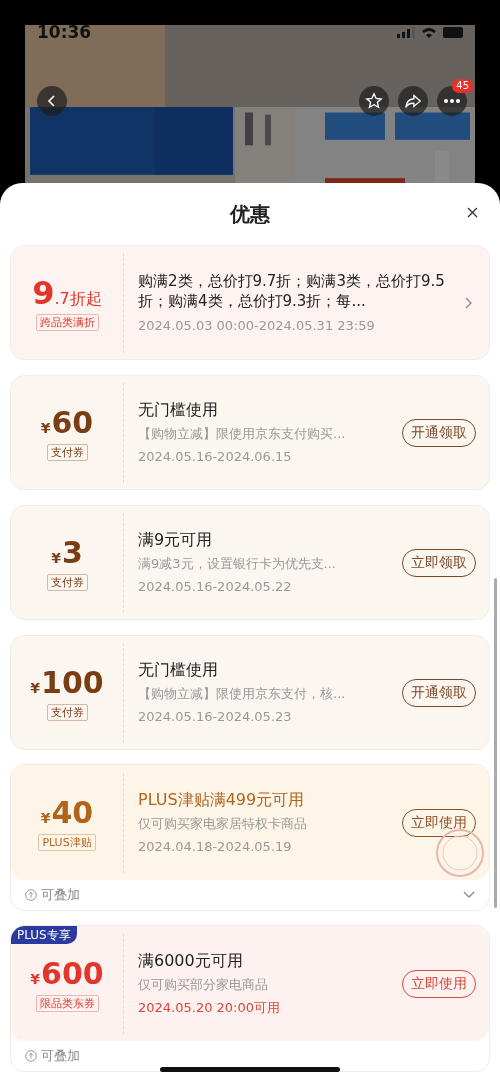  What do you see at coordinates (215, 846) in the screenshot?
I see `validity-date: 2024.04.18-2024.05.19` at bounding box center [215, 846].